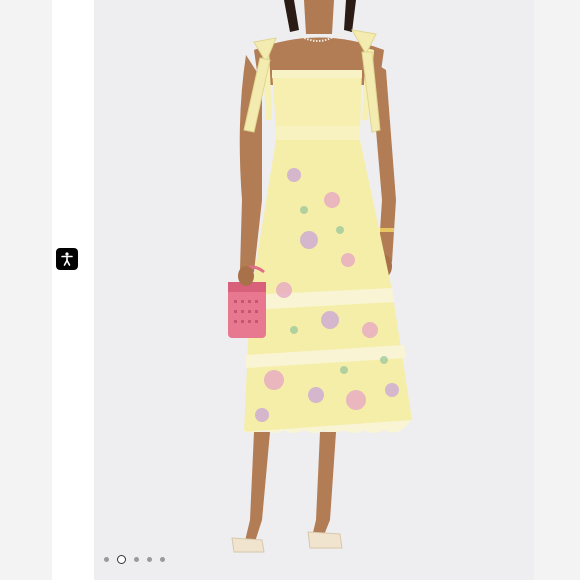  I want to click on accessibility-icon, so click(67, 259).